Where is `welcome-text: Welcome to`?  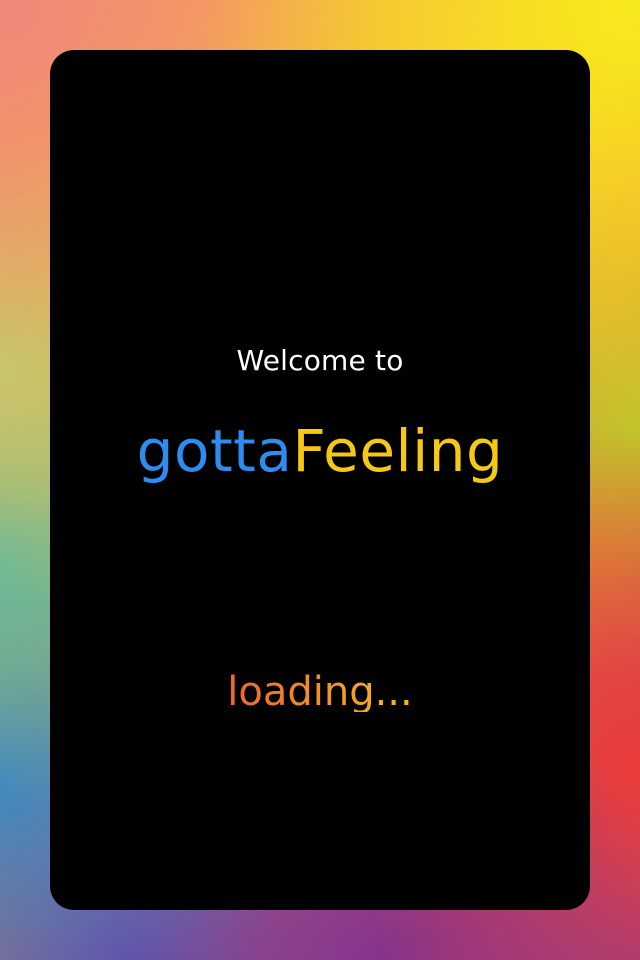
welcome-text: Welcome to is located at coordinates (320, 360).